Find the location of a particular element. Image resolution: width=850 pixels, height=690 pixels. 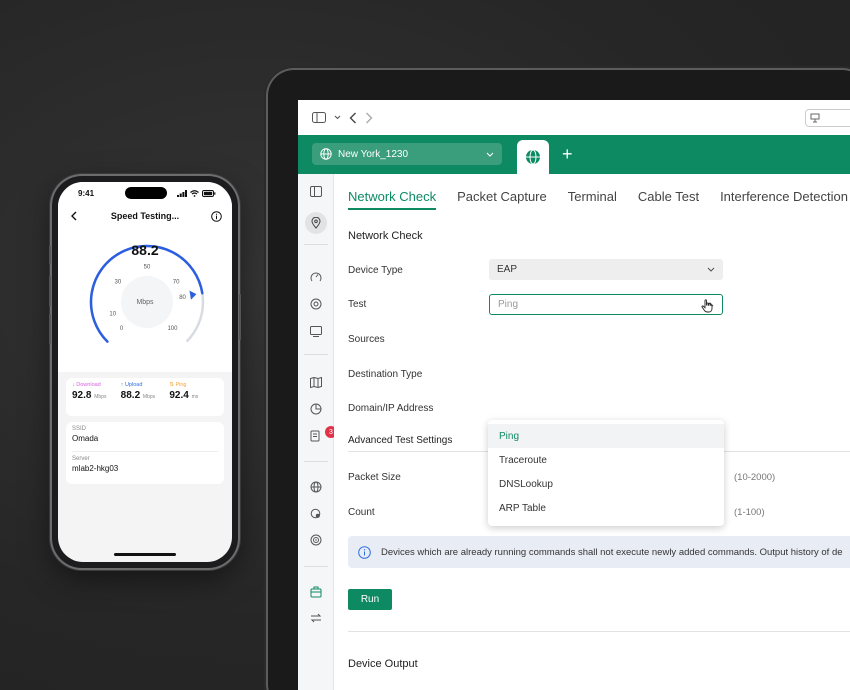

tab-global-view is located at coordinates (533, 157).